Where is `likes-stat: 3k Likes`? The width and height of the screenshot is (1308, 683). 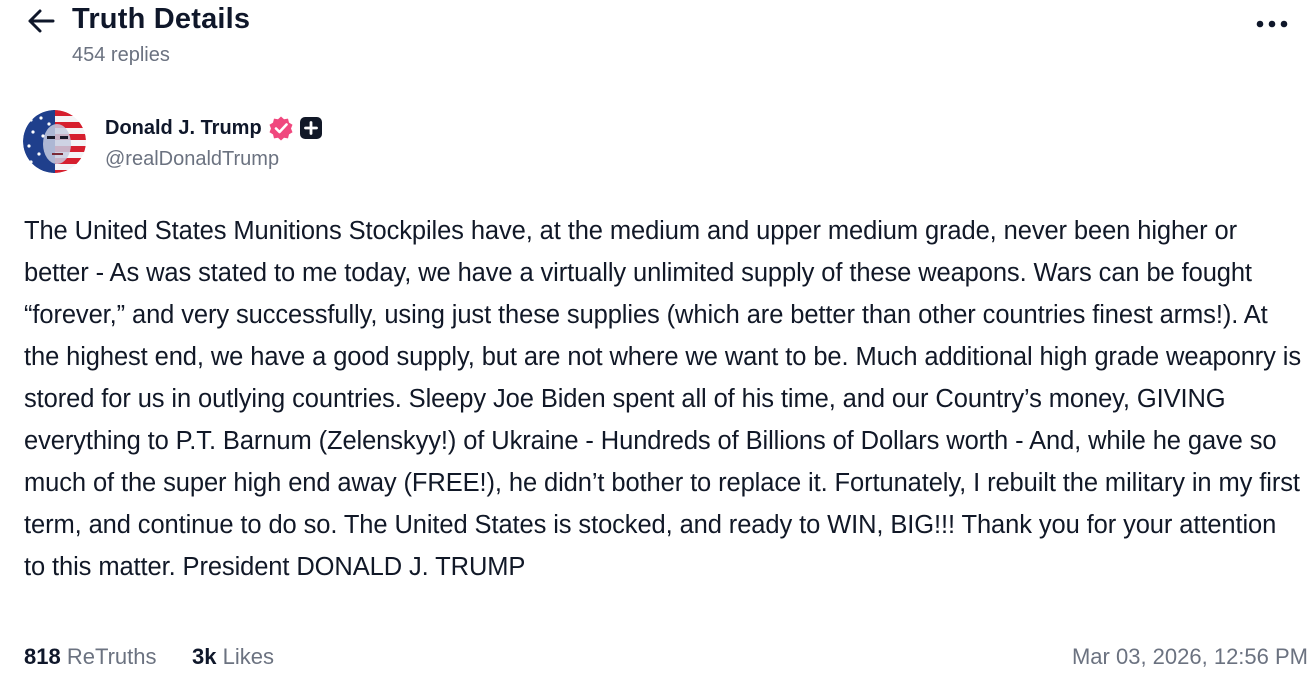
likes-stat: 3k Likes is located at coordinates (233, 657).